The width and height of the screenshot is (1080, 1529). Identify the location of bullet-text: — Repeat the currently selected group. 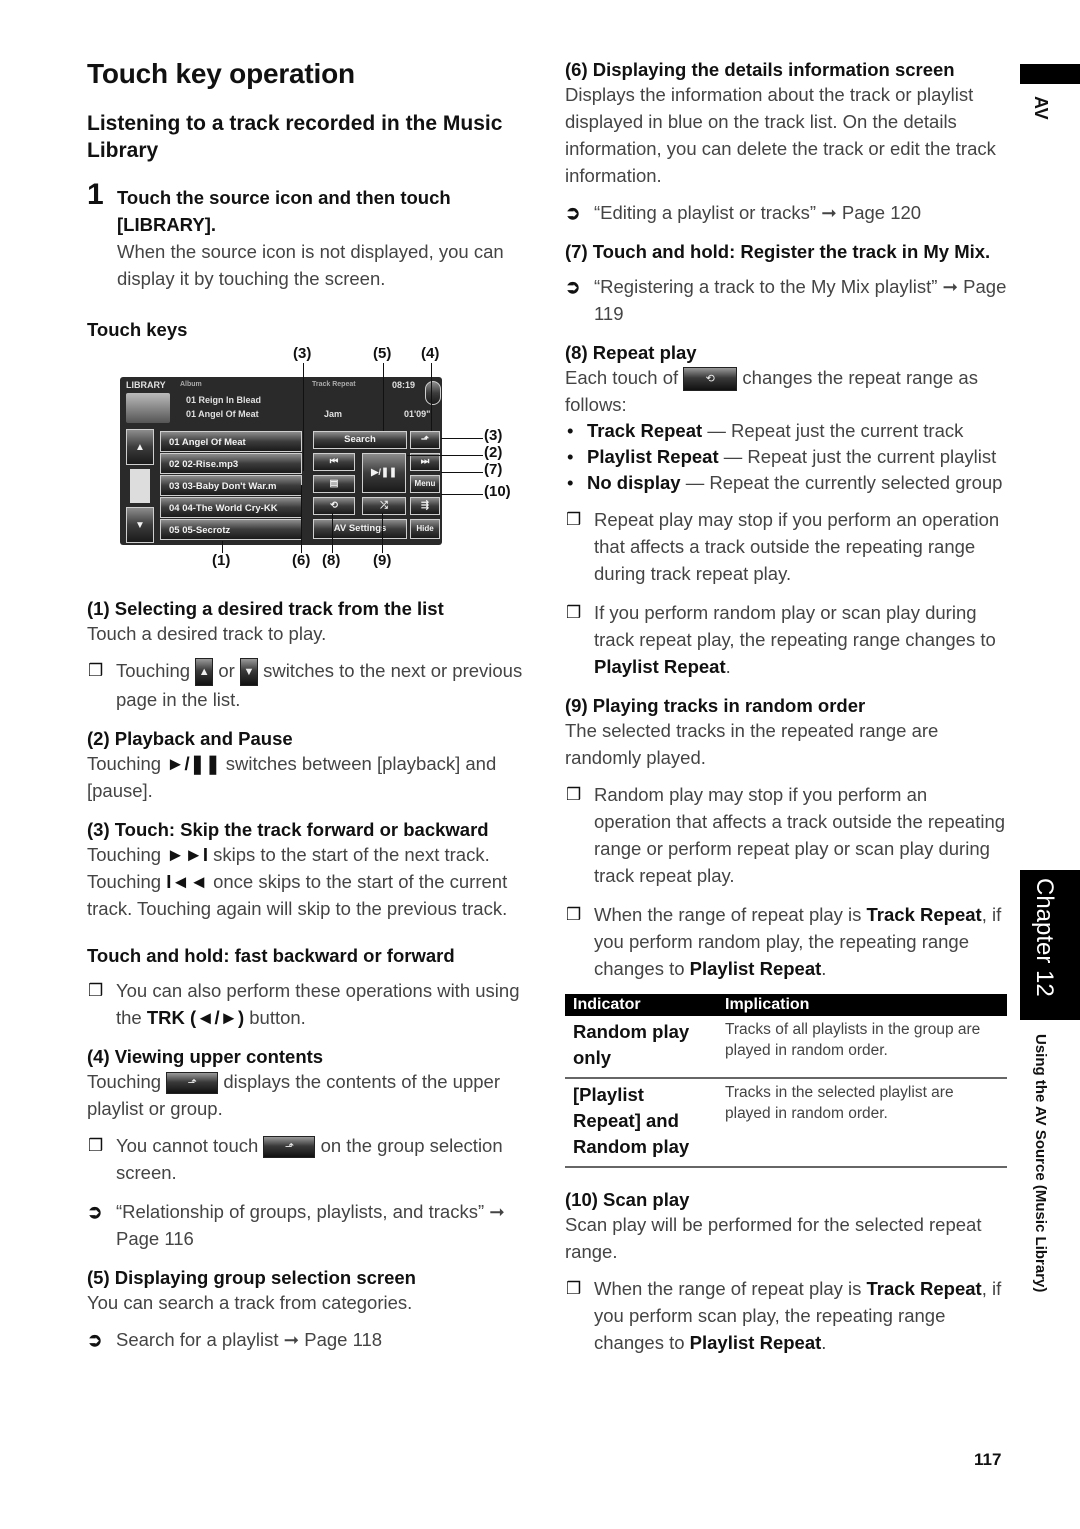
(841, 483).